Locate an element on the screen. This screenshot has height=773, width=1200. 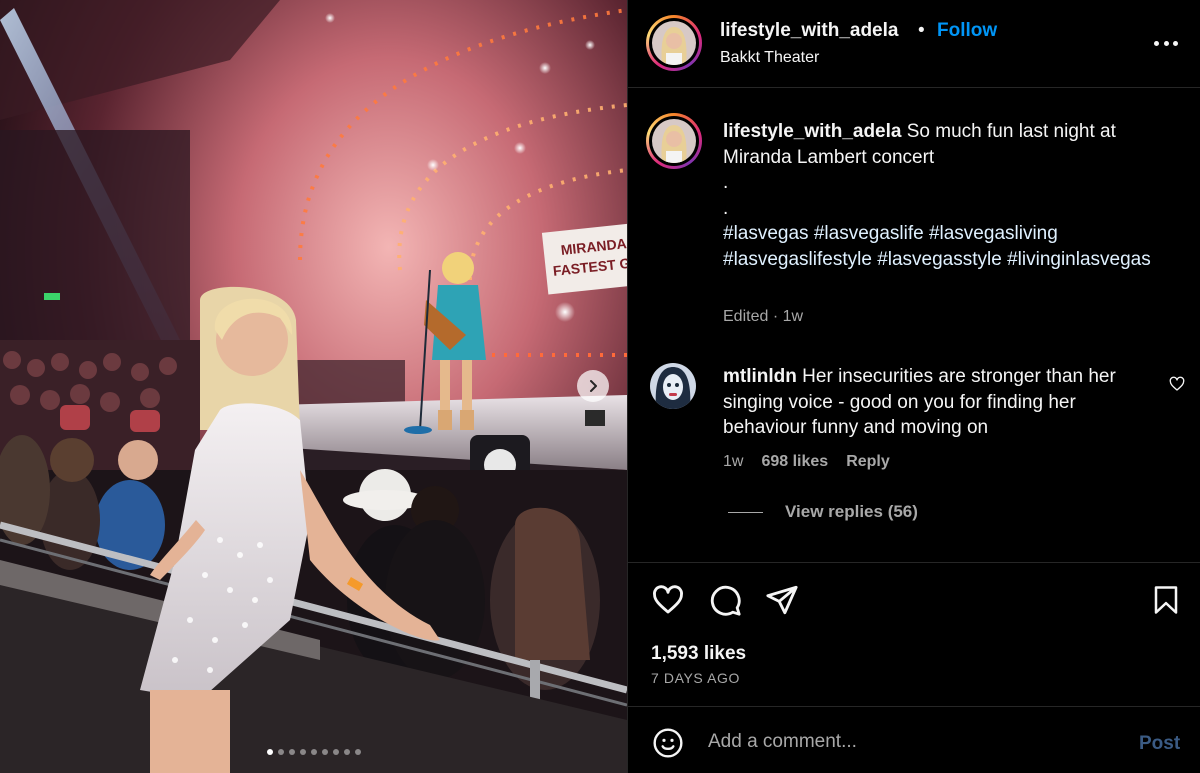
commenter-avatar is located at coordinates (673, 386).